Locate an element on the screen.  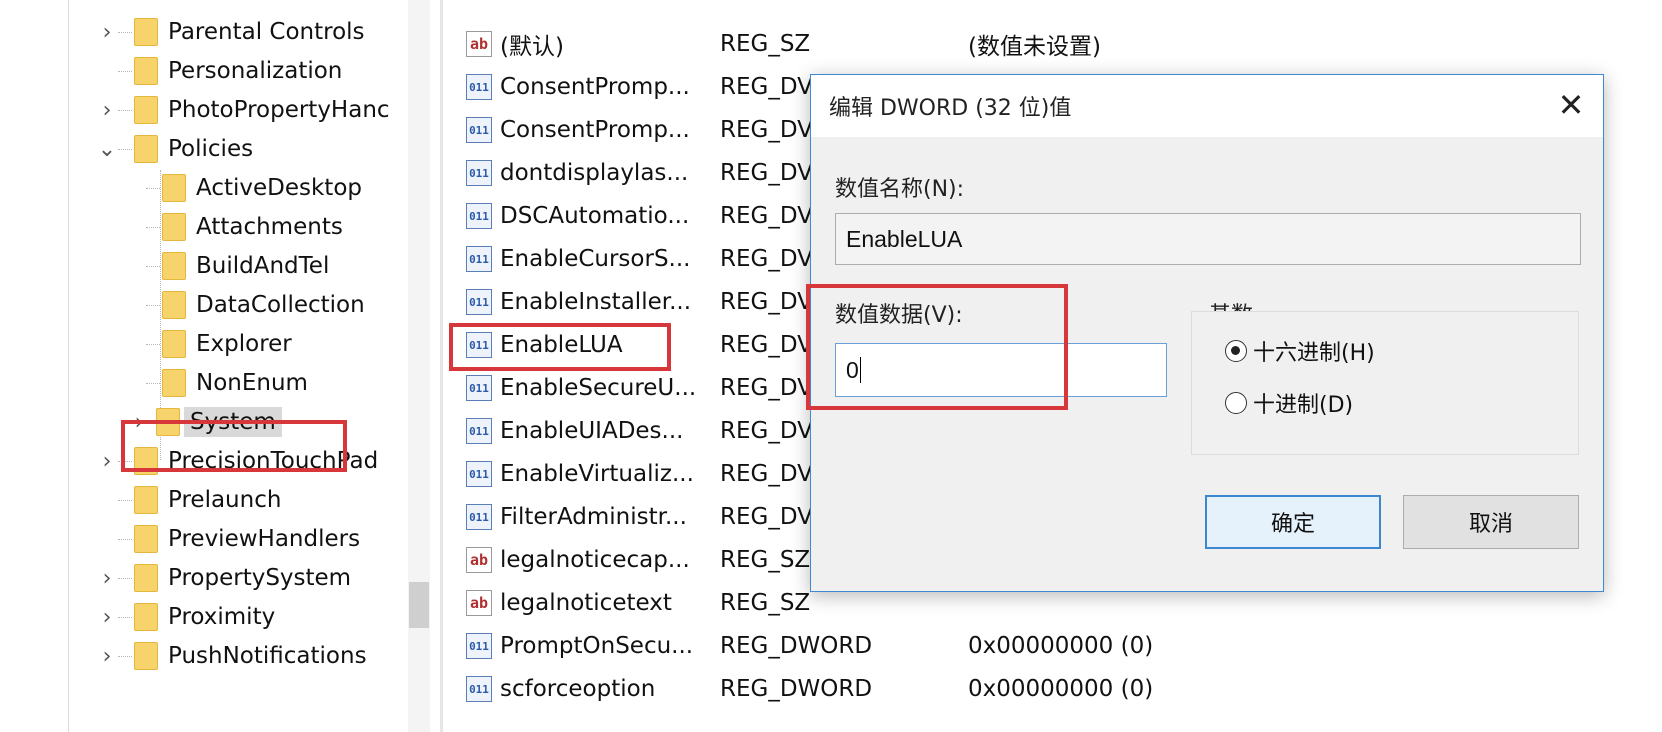
value-row: 011 EnableVirtualiz... REG_DV is located at coordinates (630, 474).